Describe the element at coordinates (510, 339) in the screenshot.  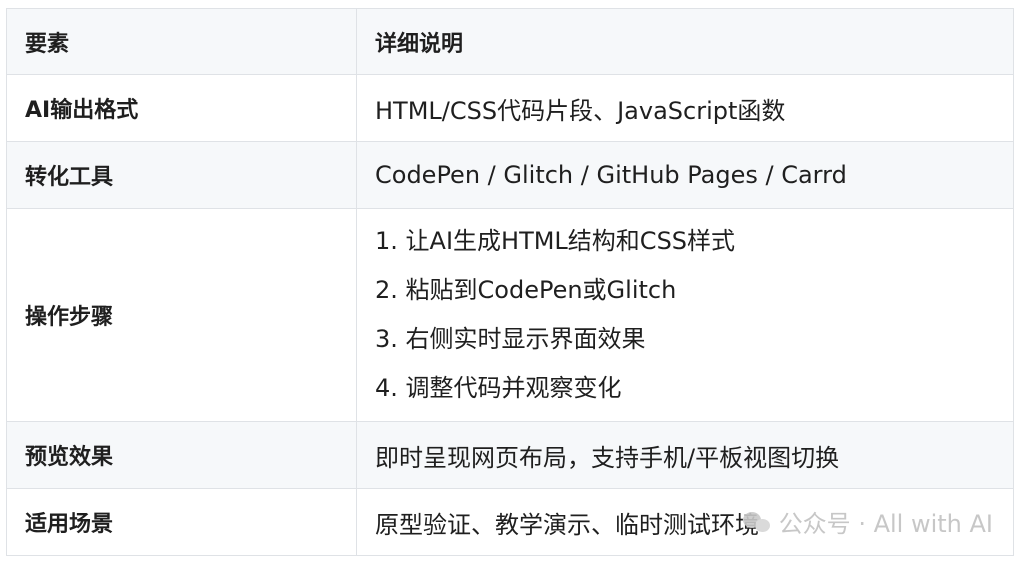
I see `step-item: 3. 右侧实时显示界面效果` at that location.